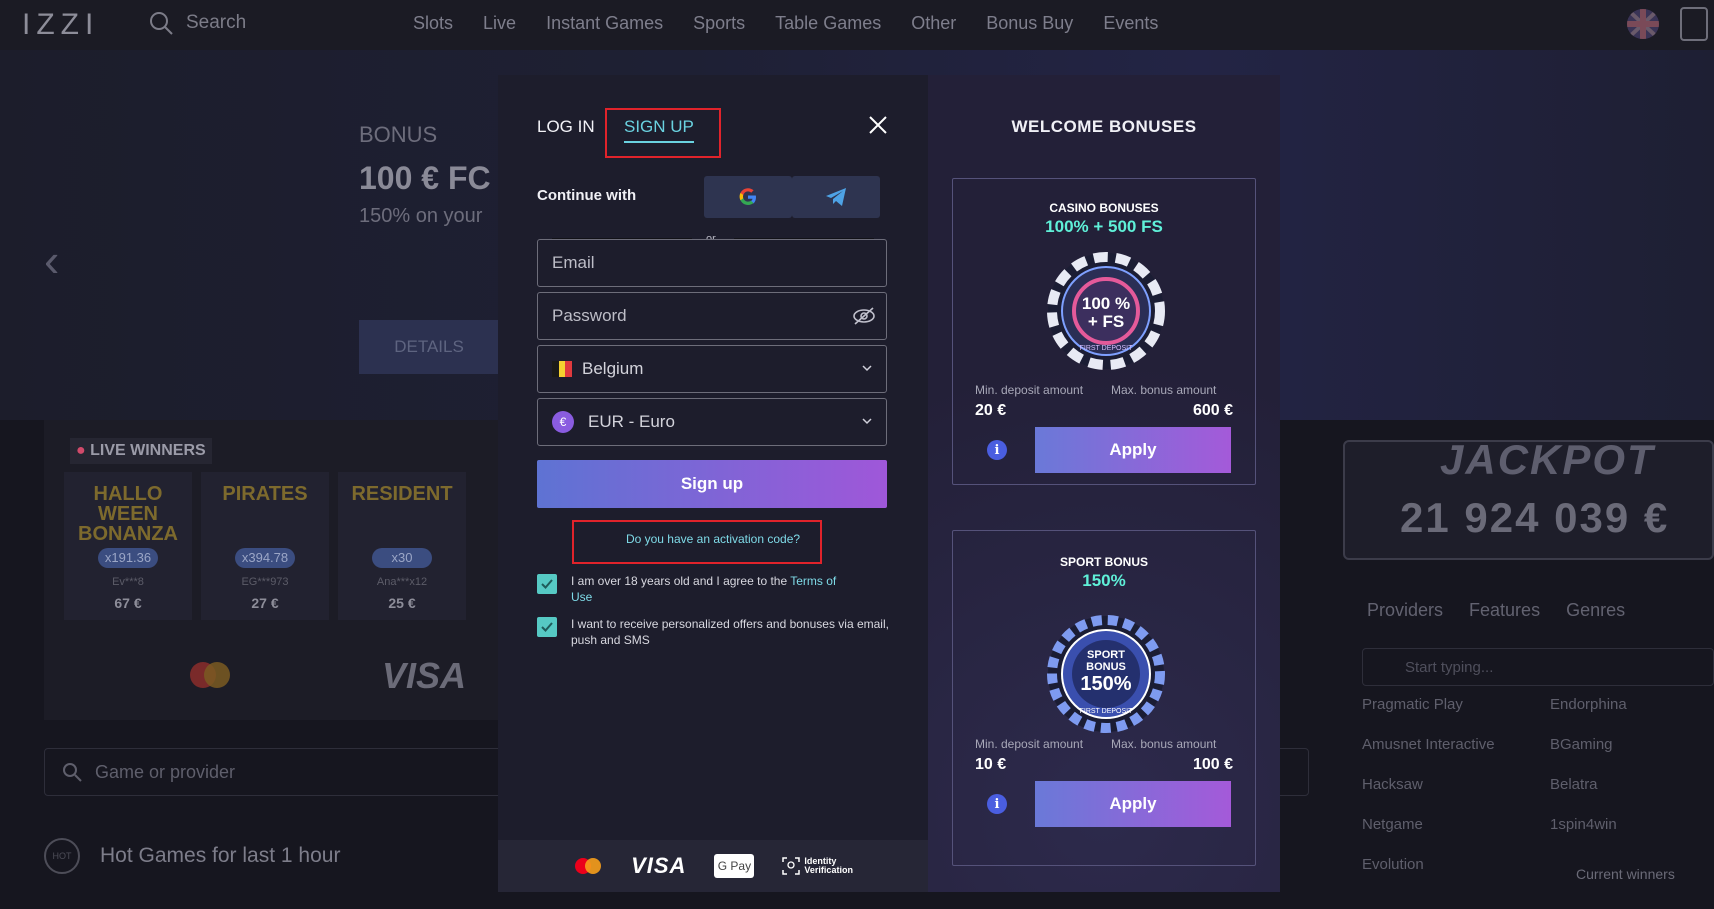  I want to click on nav-live: Live, so click(499, 23).